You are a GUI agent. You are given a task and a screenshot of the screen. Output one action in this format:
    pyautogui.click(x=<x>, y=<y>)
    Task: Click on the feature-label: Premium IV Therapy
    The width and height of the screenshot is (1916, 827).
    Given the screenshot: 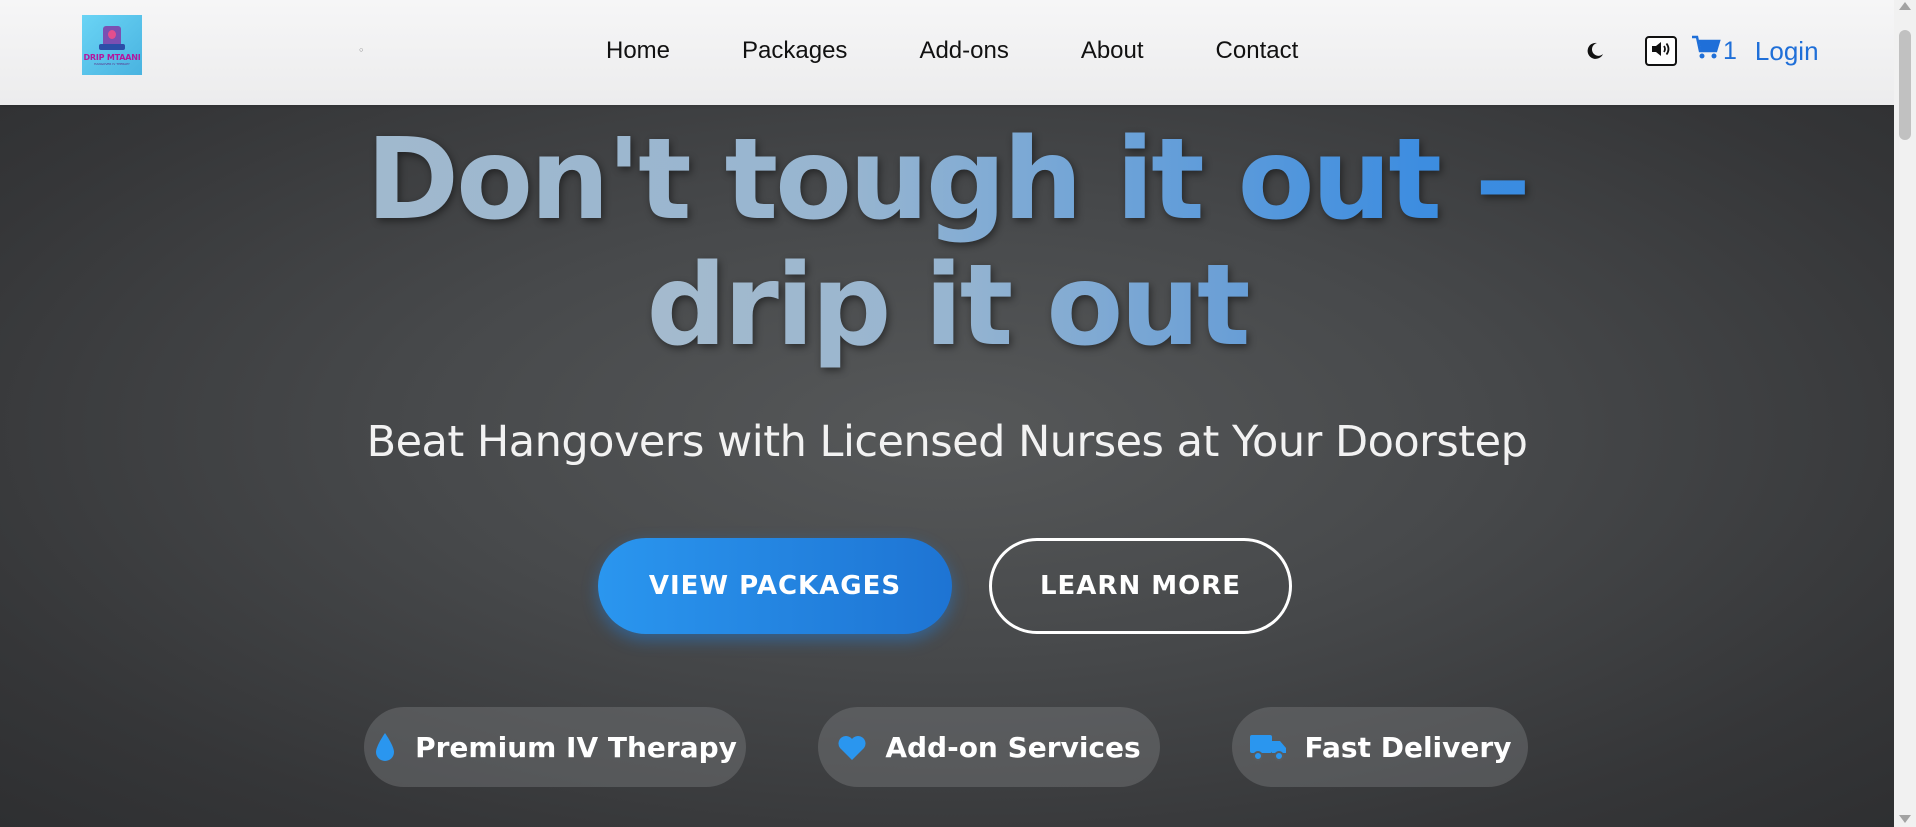 What is the action you would take?
    pyautogui.click(x=576, y=747)
    